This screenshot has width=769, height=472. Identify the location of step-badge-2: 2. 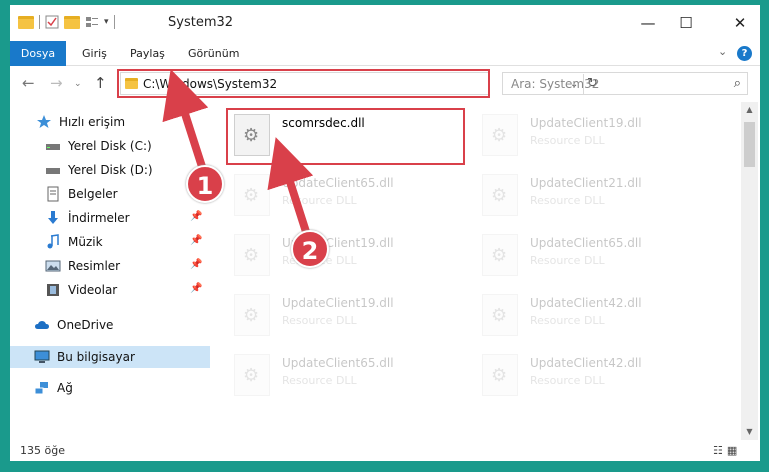
(310, 249).